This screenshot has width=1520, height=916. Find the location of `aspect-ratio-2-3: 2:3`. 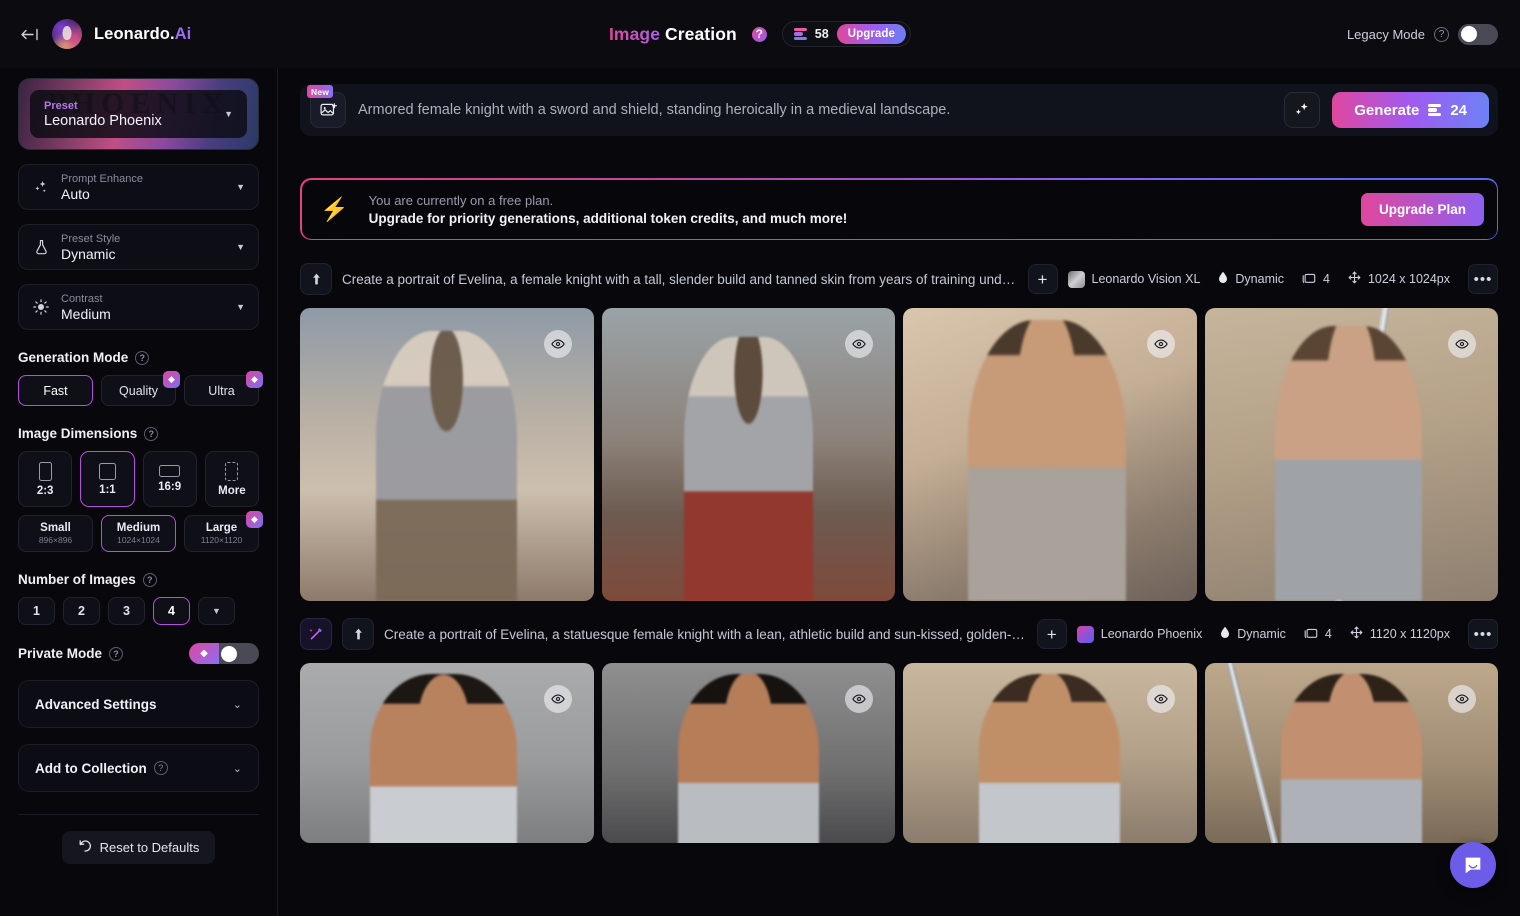

aspect-ratio-2-3: 2:3 is located at coordinates (45, 479).